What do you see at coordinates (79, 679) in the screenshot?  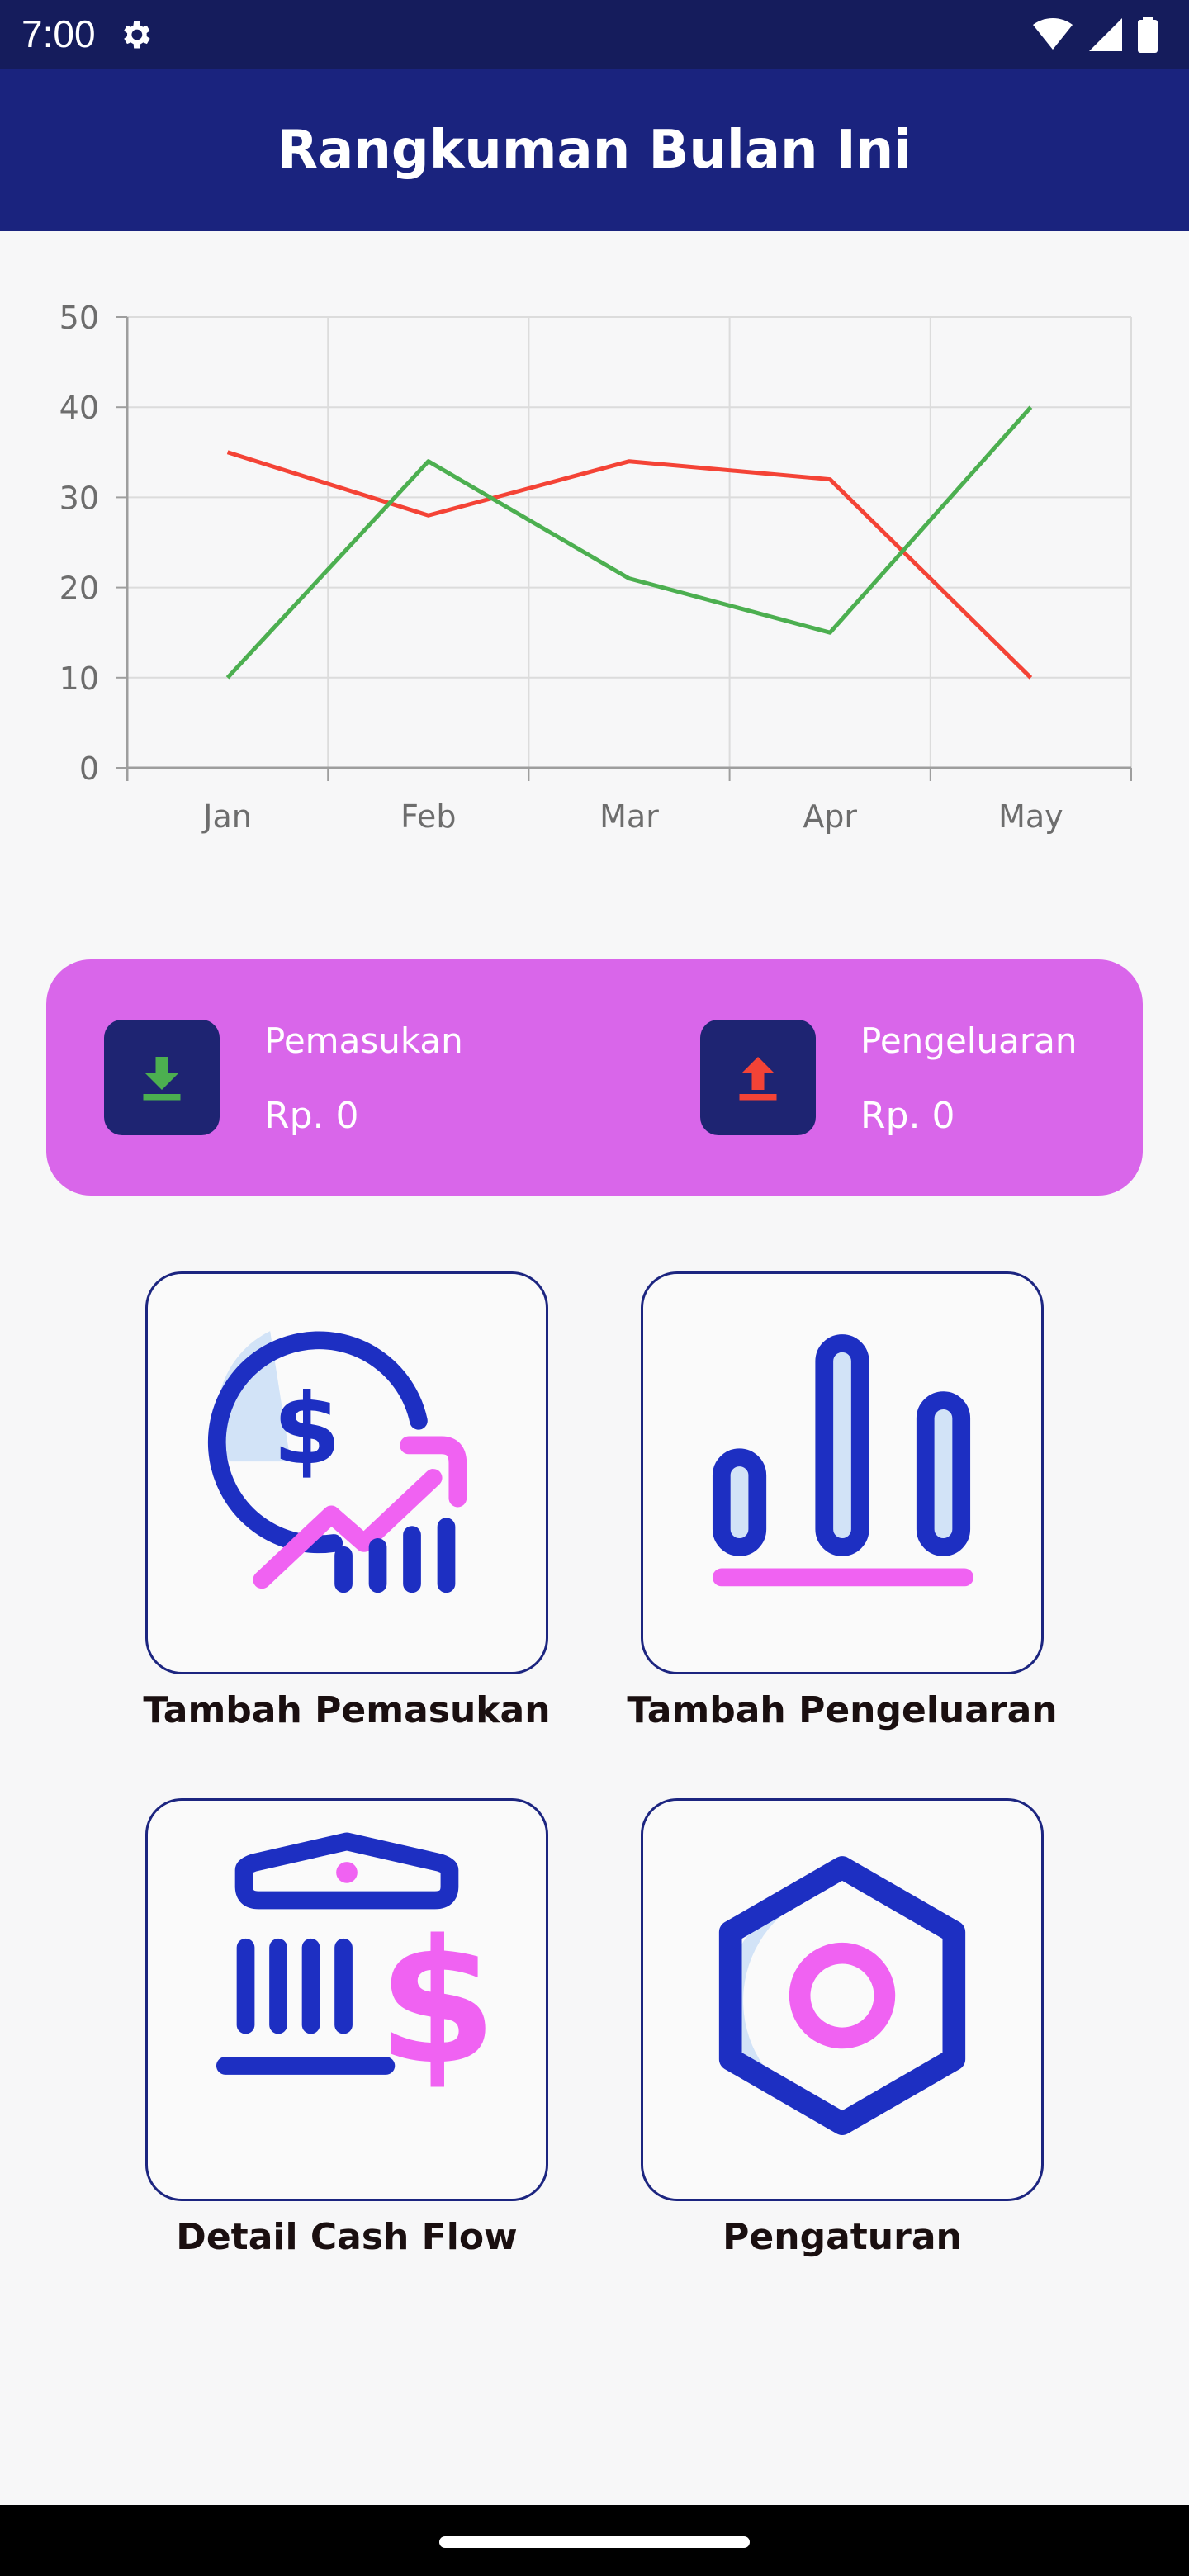 I see `chart-ytick-label: 10` at bounding box center [79, 679].